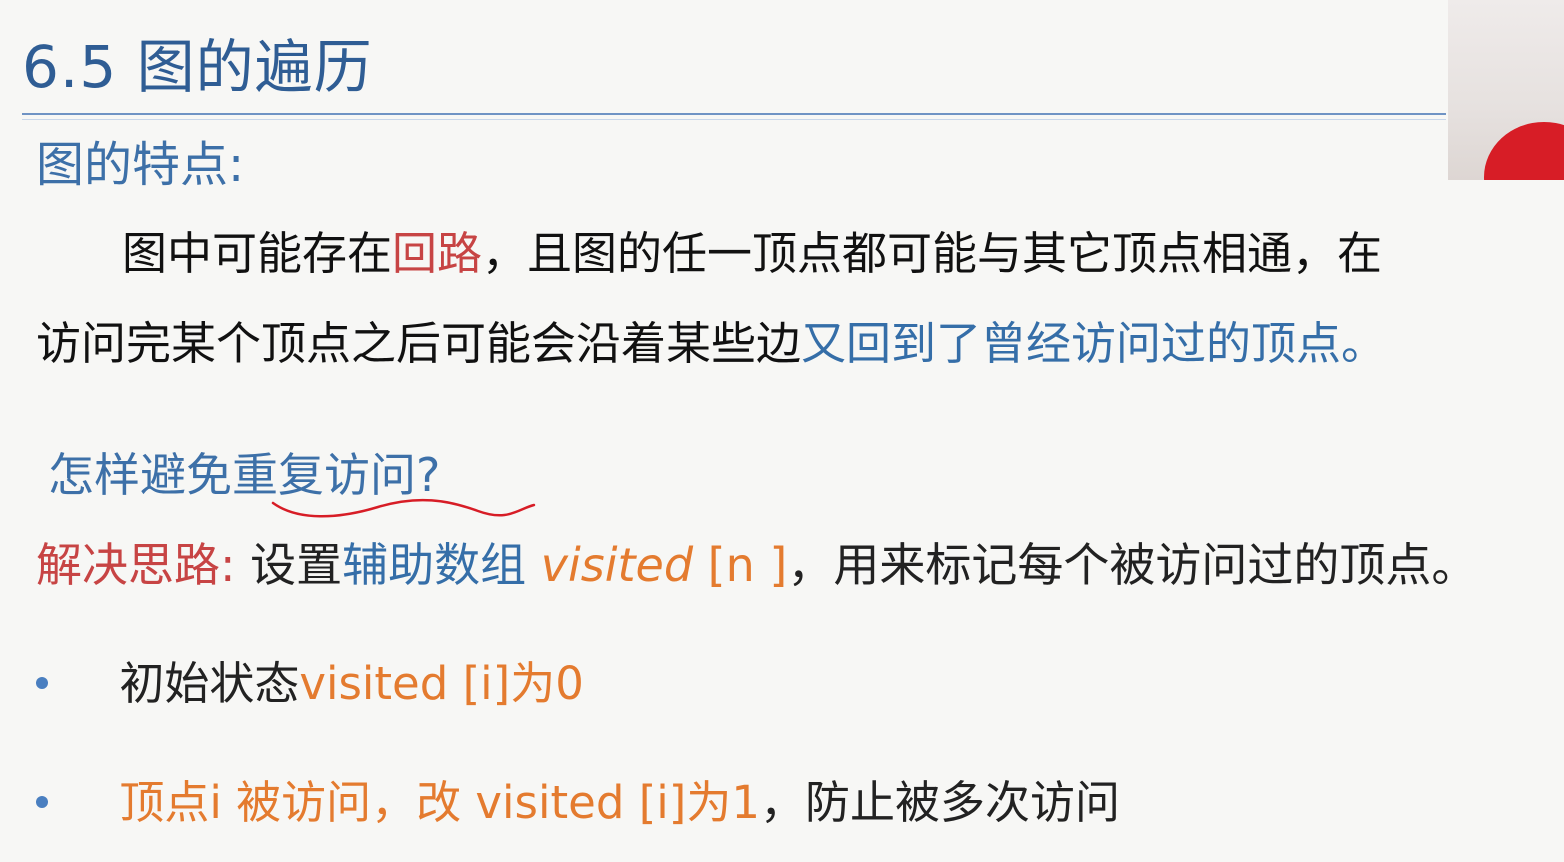 The height and width of the screenshot is (862, 1564). Describe the element at coordinates (533, 565) in the screenshot. I see `solution-space` at that location.